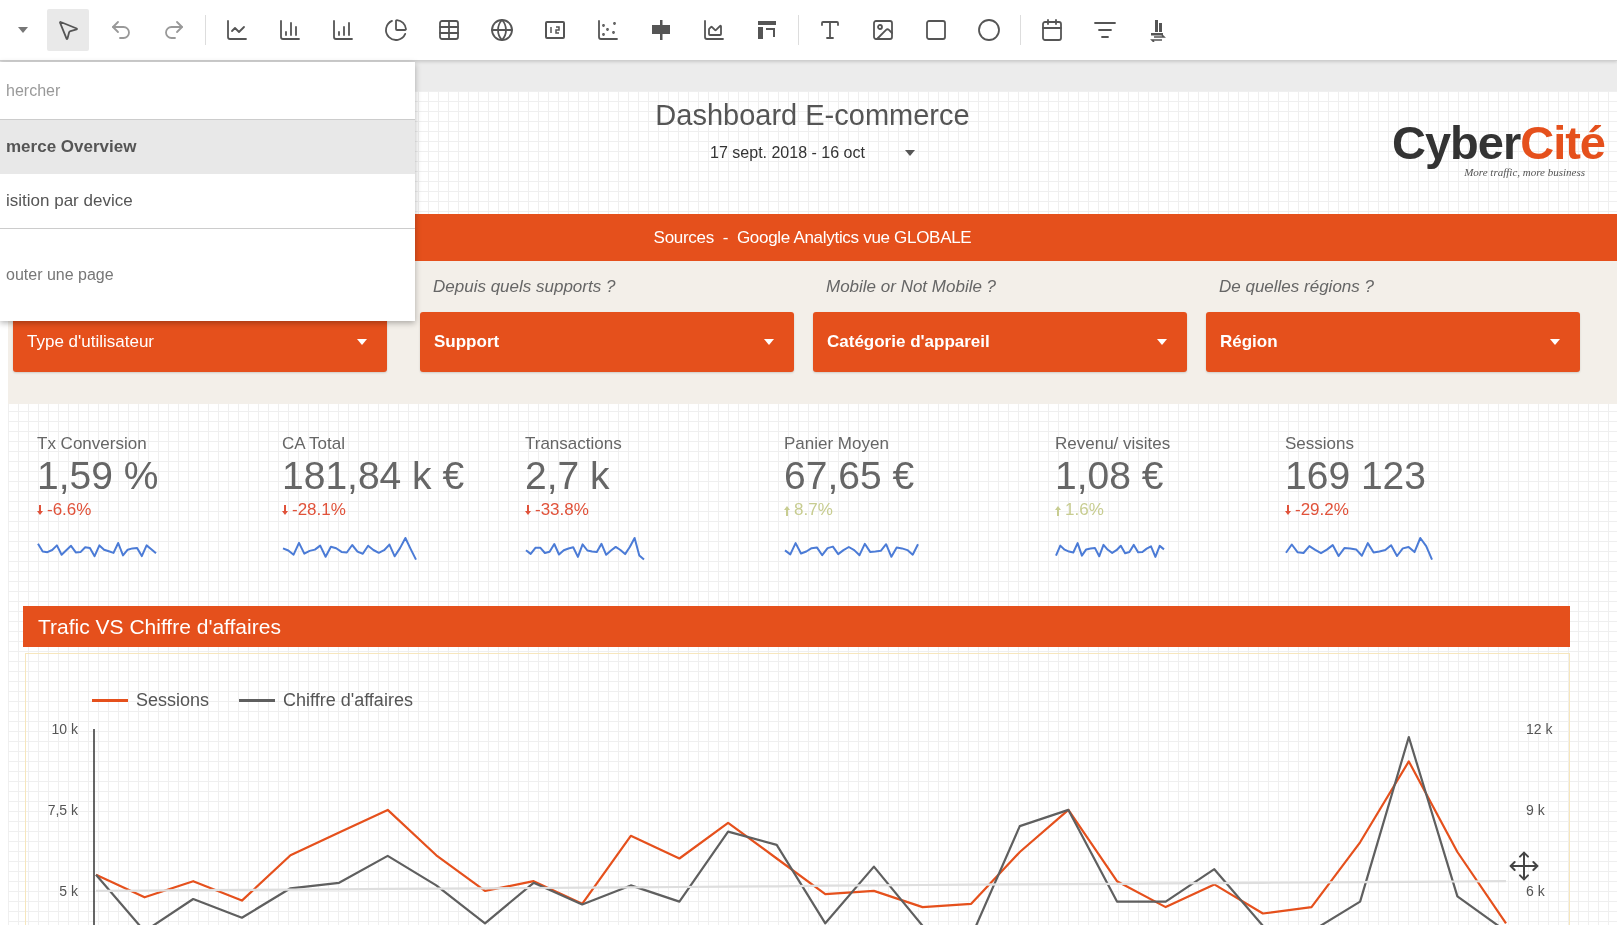  What do you see at coordinates (151, 700) in the screenshot?
I see `legend-item: Sessions` at bounding box center [151, 700].